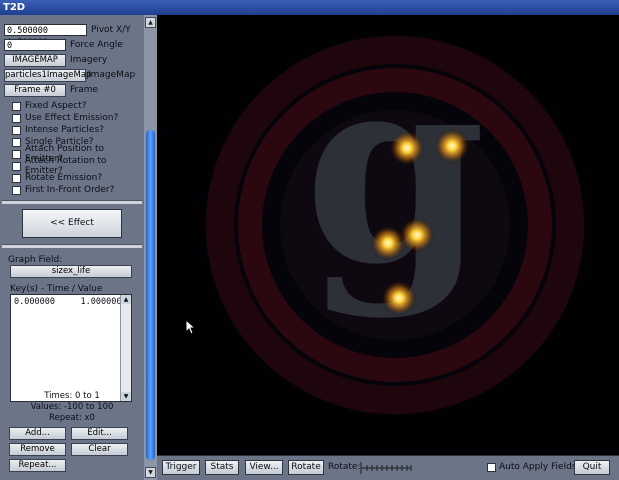 Image resolution: width=619 pixels, height=480 pixels. I want to click on mouse-cursor-icon, so click(191, 327).